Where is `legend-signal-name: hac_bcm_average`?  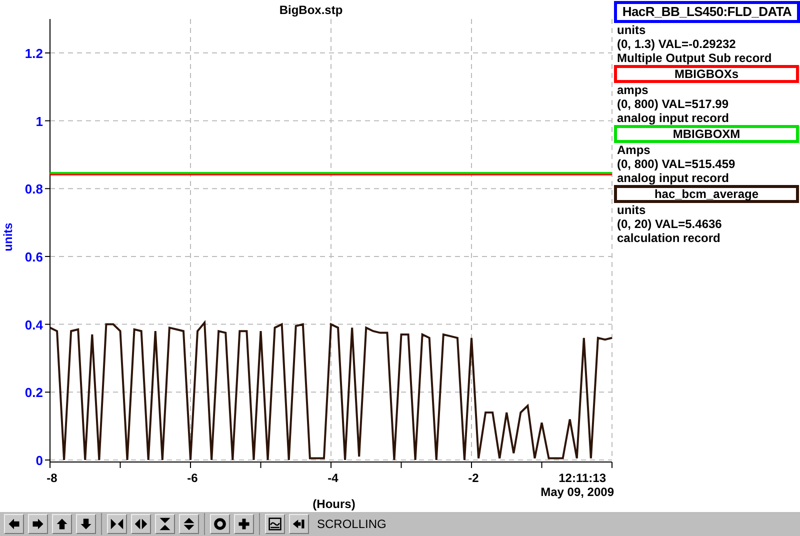 legend-signal-name: hac_bcm_average is located at coordinates (706, 194).